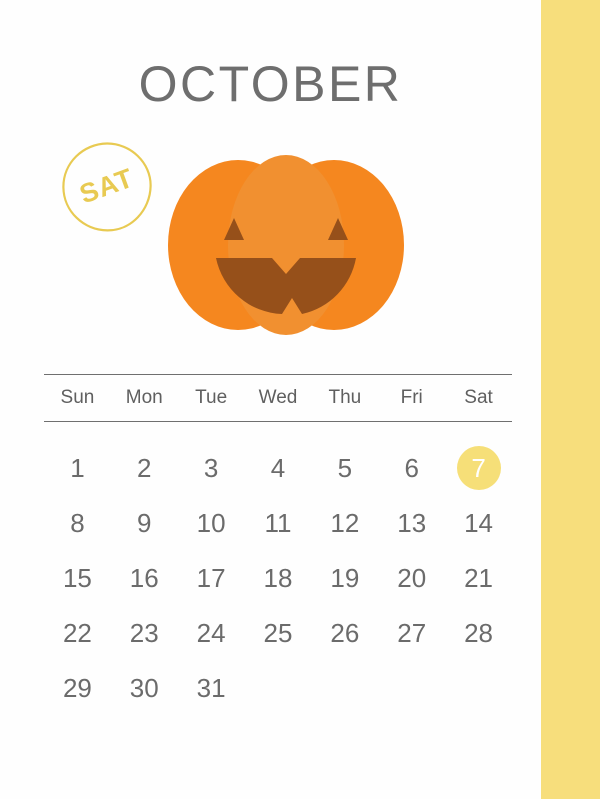 The width and height of the screenshot is (600, 799). I want to click on page-title: OCTOBER, so click(270, 84).